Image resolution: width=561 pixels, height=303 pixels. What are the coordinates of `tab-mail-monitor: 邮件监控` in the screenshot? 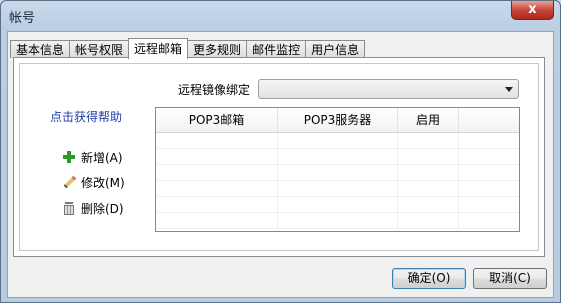 It's located at (276, 49).